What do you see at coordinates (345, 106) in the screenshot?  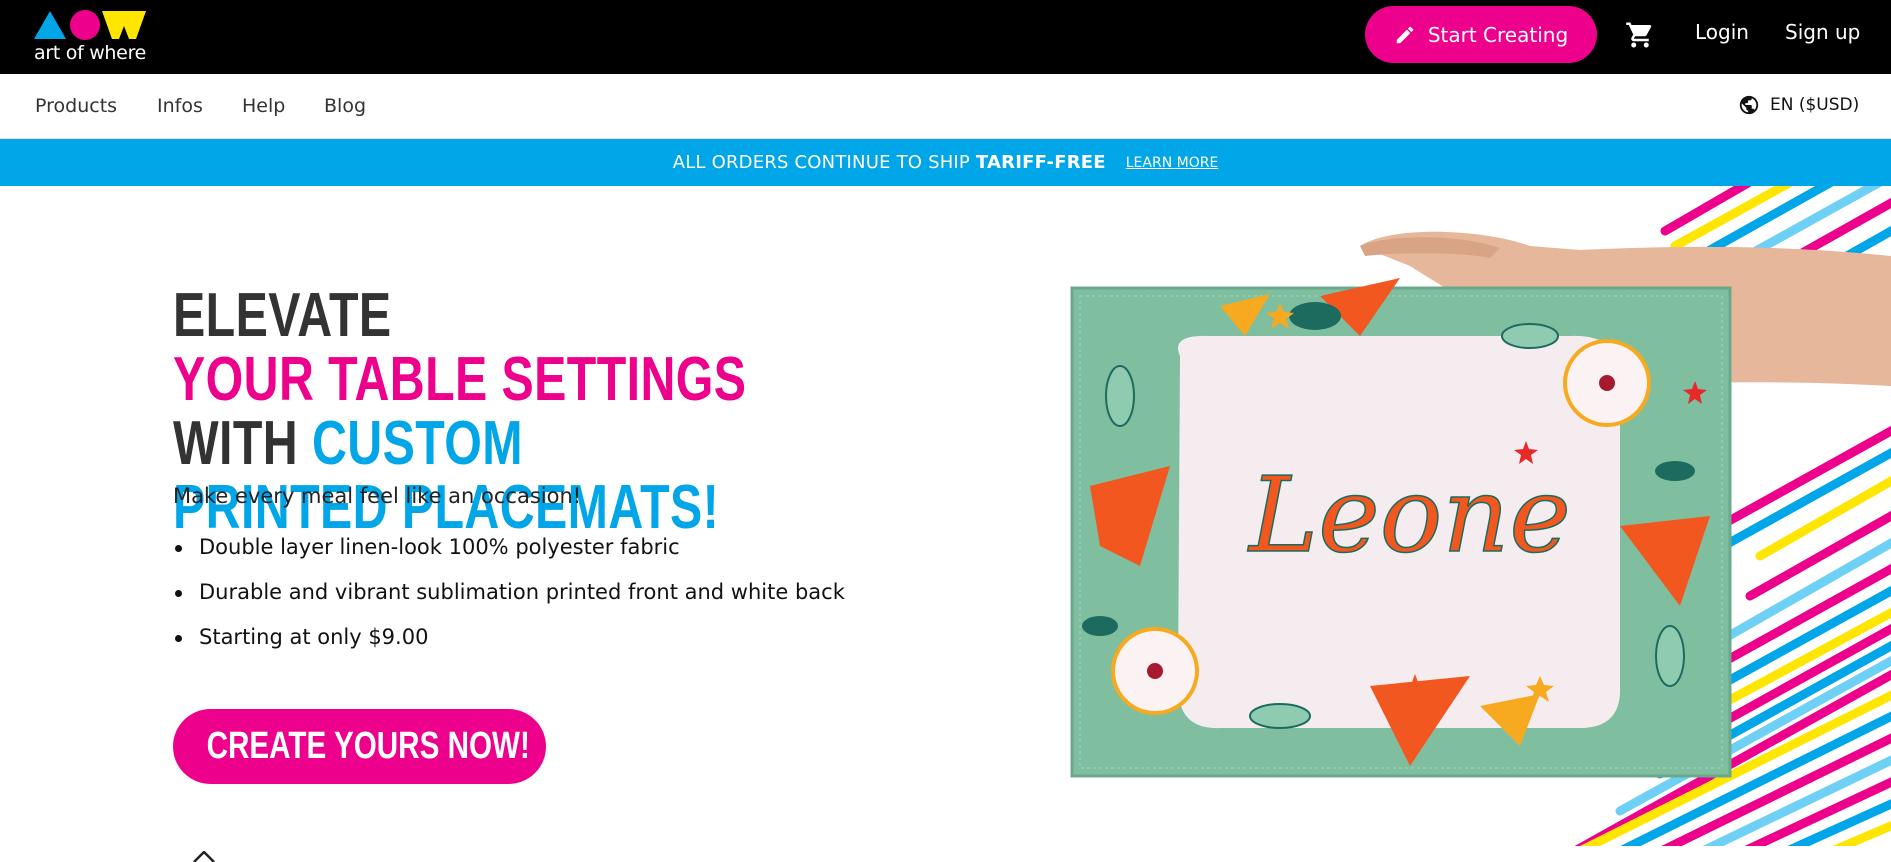 I see `nav-item-blog: Blog` at bounding box center [345, 106].